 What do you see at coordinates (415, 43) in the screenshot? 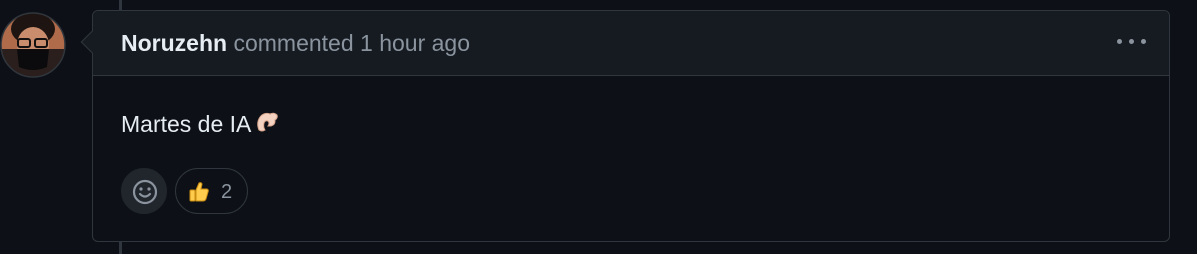
I see `comment-timestamp: 1 hour ago` at bounding box center [415, 43].